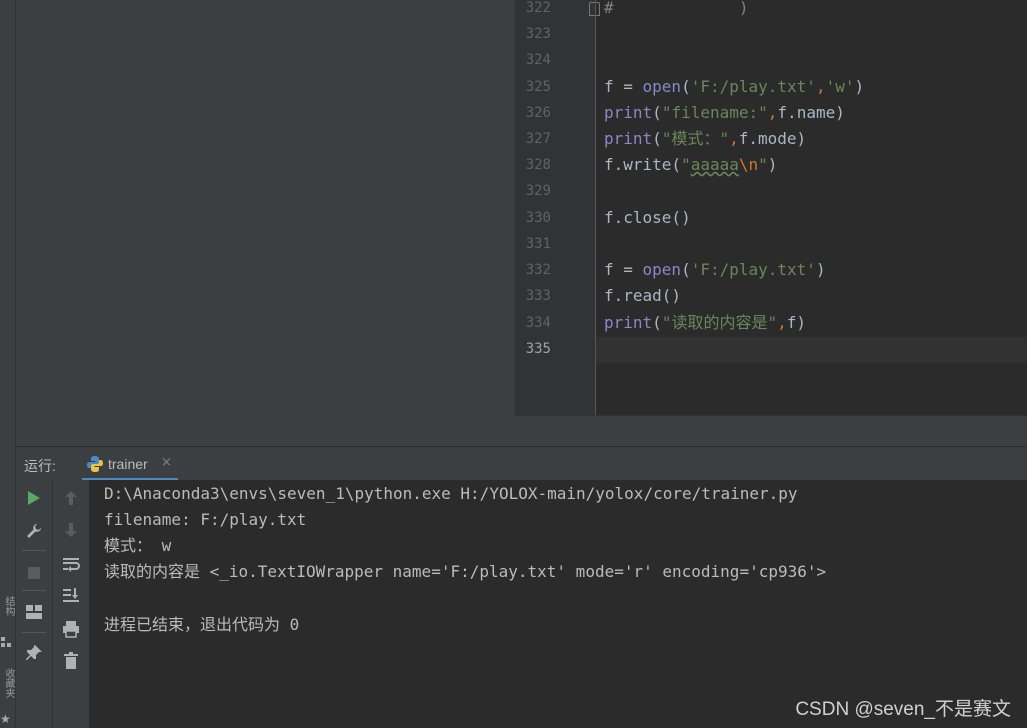 The width and height of the screenshot is (1027, 728). I want to click on code-line: f = open('F:/play.txt','w'), so click(734, 87).